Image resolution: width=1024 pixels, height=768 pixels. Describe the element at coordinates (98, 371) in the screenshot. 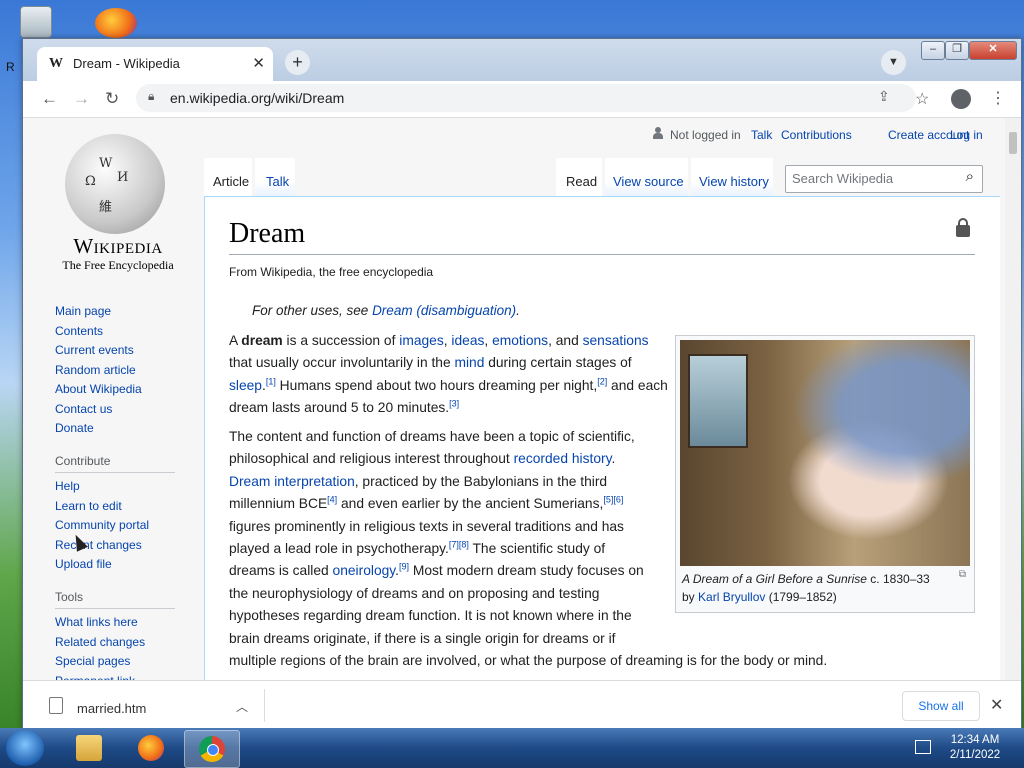

I see `sidebar-item-random-article: Random article` at that location.